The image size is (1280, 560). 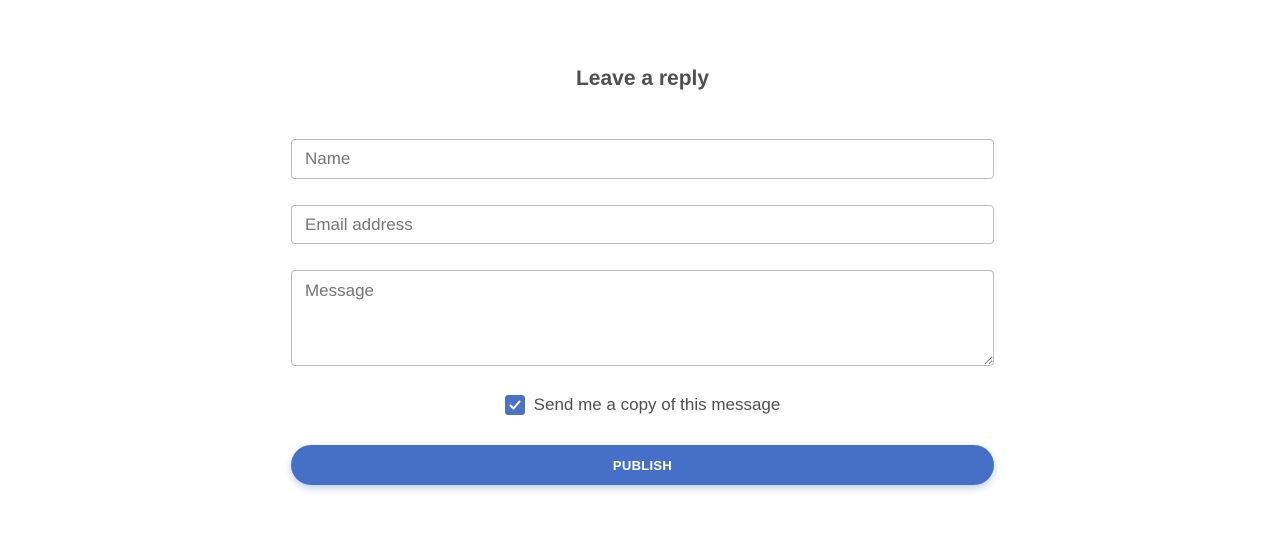 What do you see at coordinates (642, 224) in the screenshot?
I see `email-input` at bounding box center [642, 224].